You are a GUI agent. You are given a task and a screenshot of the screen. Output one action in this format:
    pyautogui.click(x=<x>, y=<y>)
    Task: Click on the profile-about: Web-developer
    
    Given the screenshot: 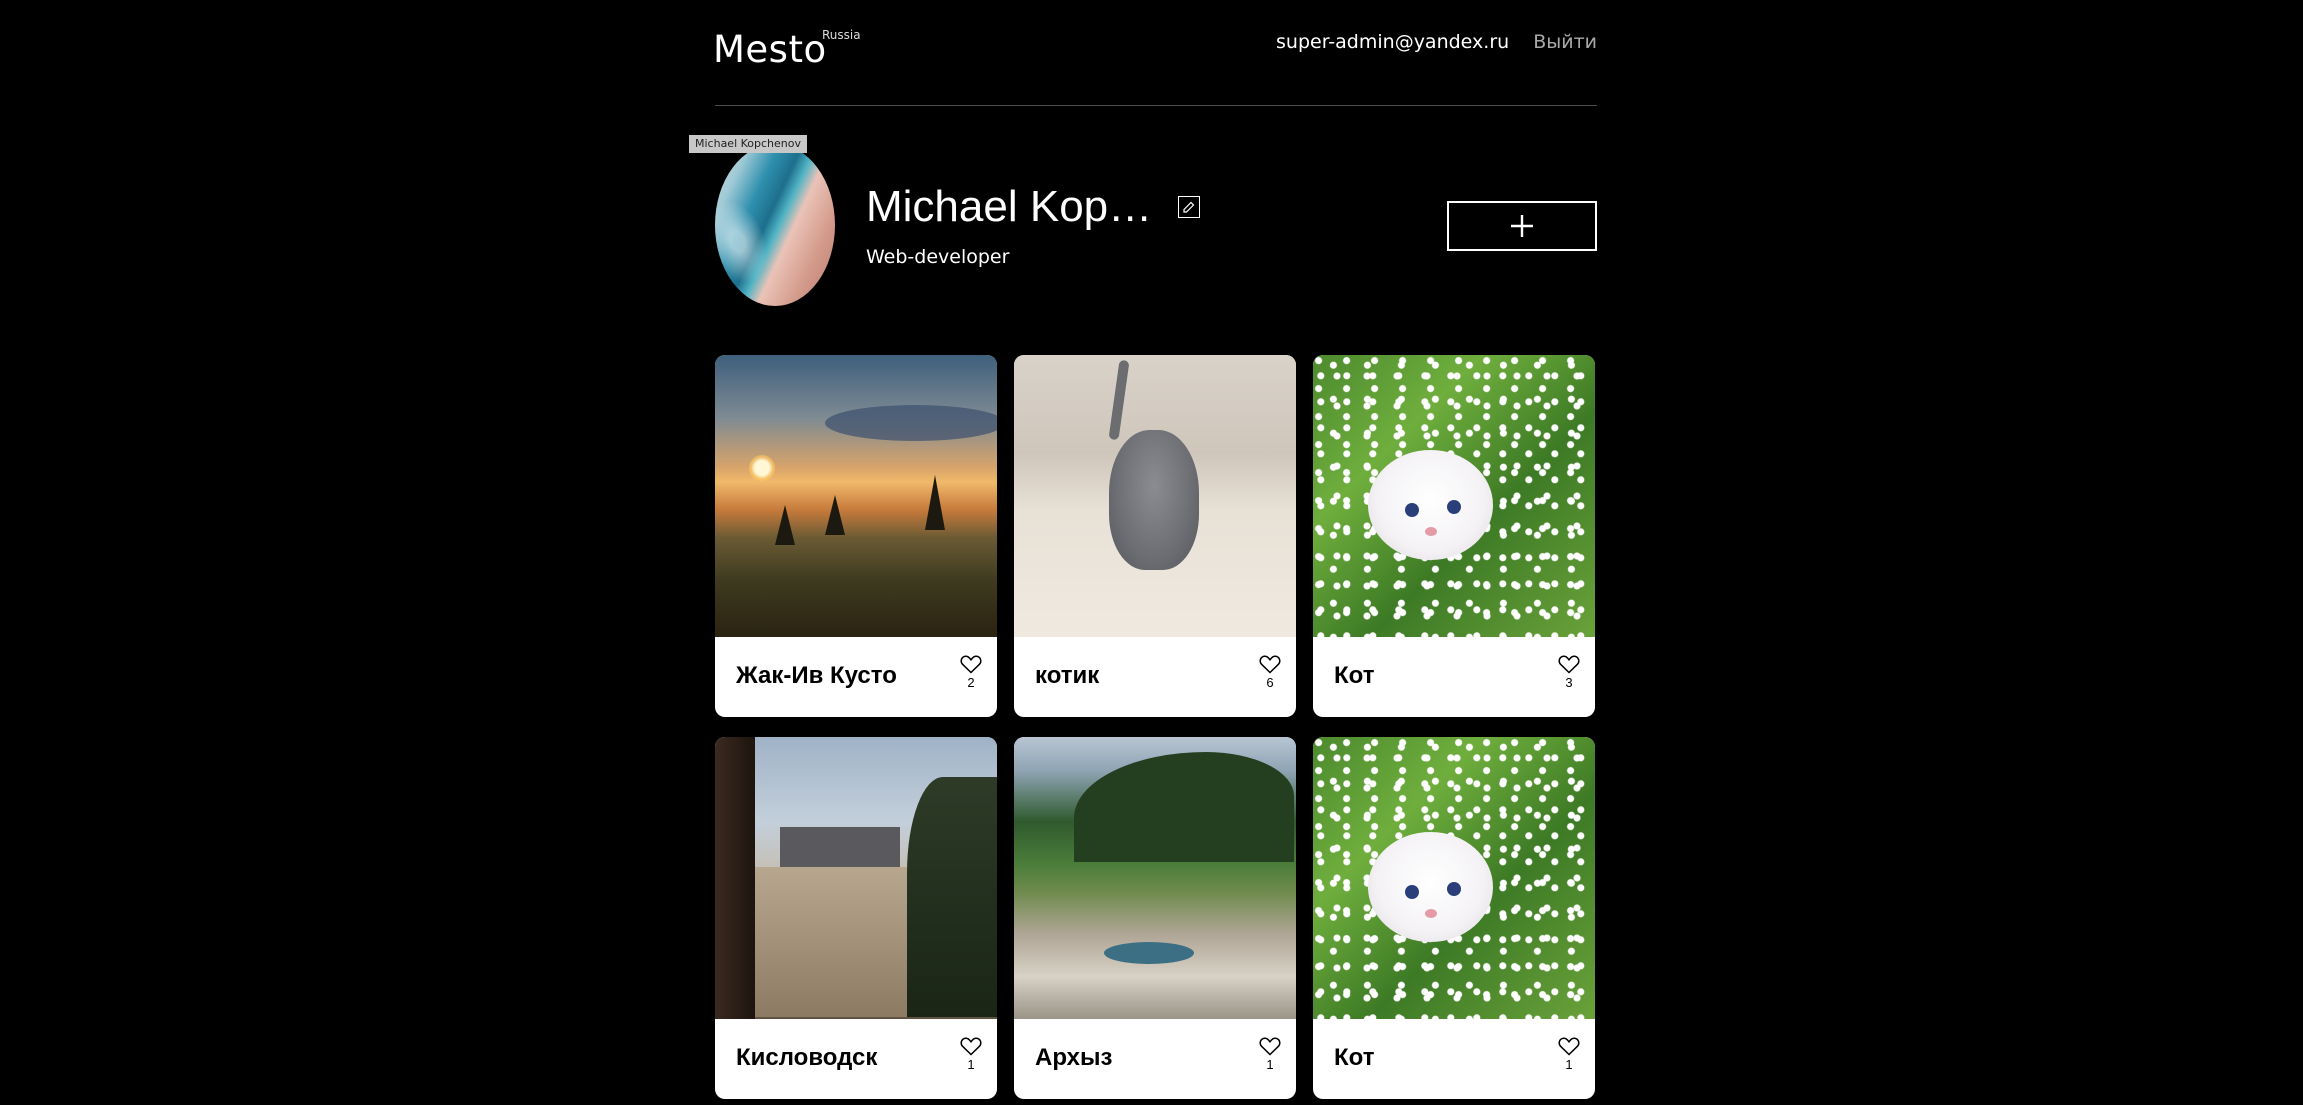 What is the action you would take?
    pyautogui.click(x=938, y=257)
    